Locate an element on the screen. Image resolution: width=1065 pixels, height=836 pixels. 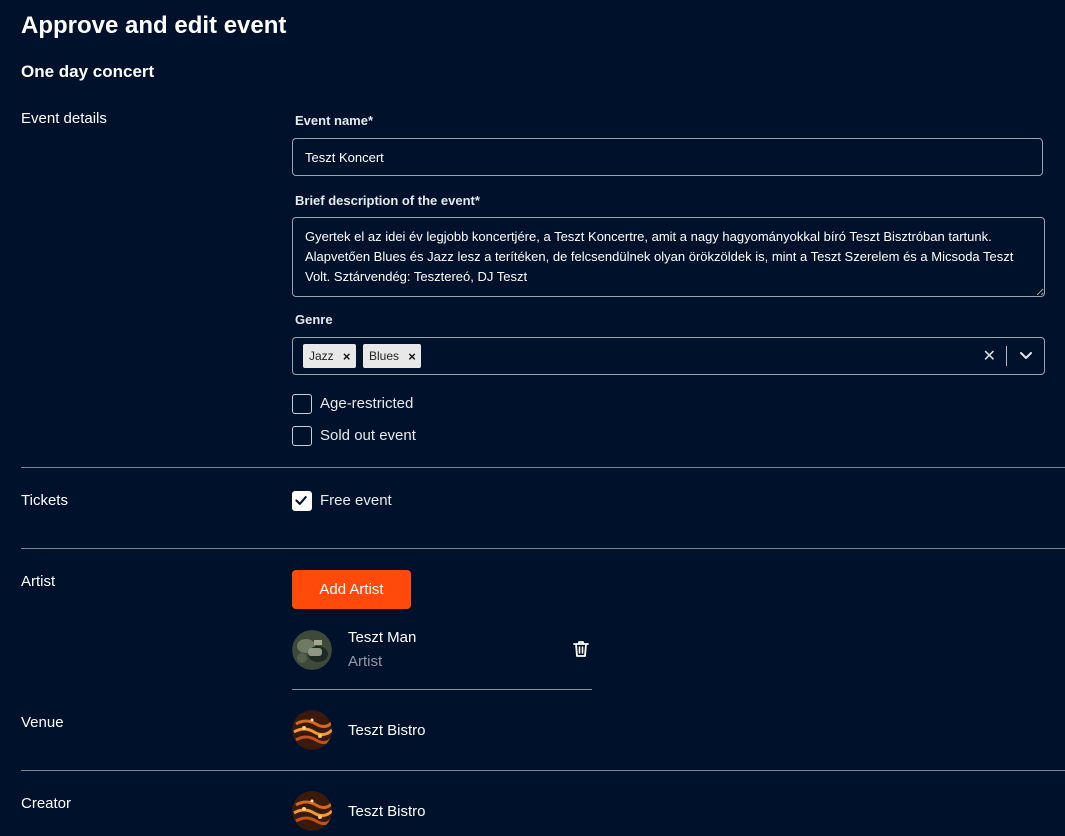
section-label-event-details: Event details is located at coordinates (64, 118).